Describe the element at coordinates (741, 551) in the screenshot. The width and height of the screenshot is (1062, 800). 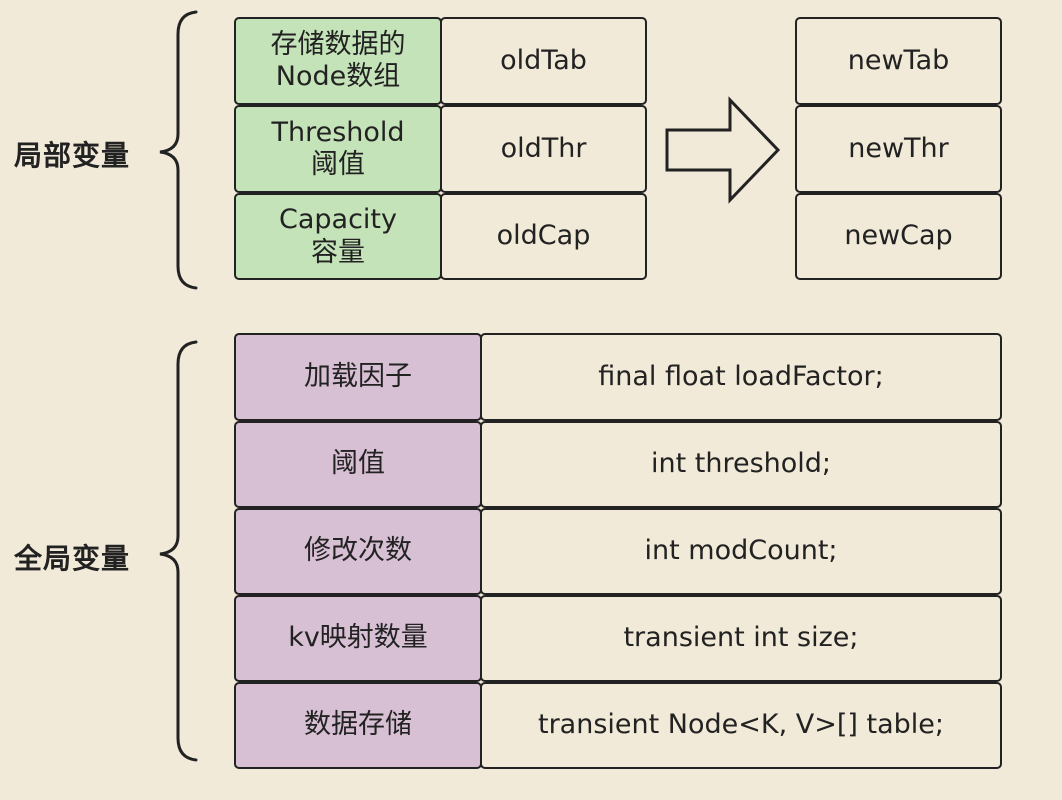
I see `global-var-code-mod-count: int modCount;` at that location.